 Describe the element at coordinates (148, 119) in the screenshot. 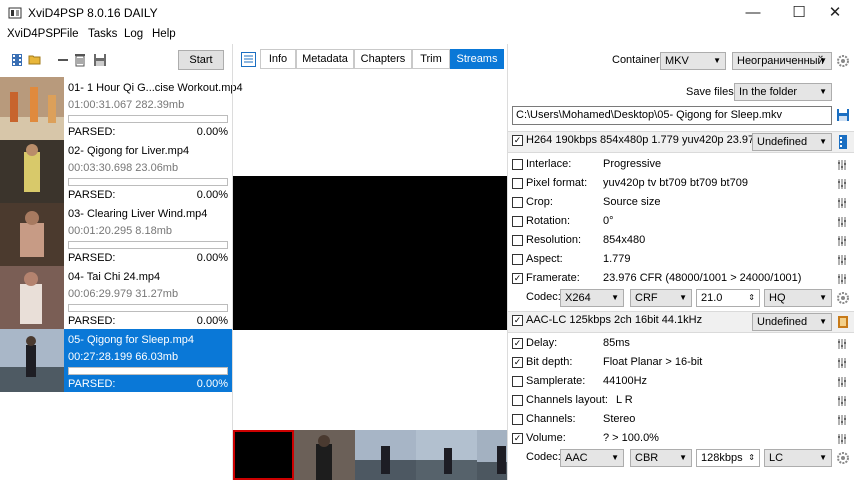

I see `progress-bar` at that location.